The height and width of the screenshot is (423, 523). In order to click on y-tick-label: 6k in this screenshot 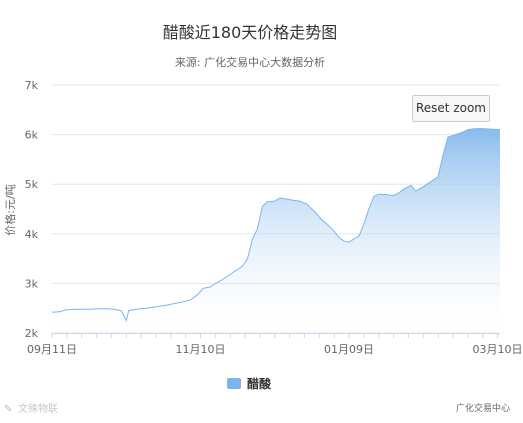, I will do `click(32, 135)`.